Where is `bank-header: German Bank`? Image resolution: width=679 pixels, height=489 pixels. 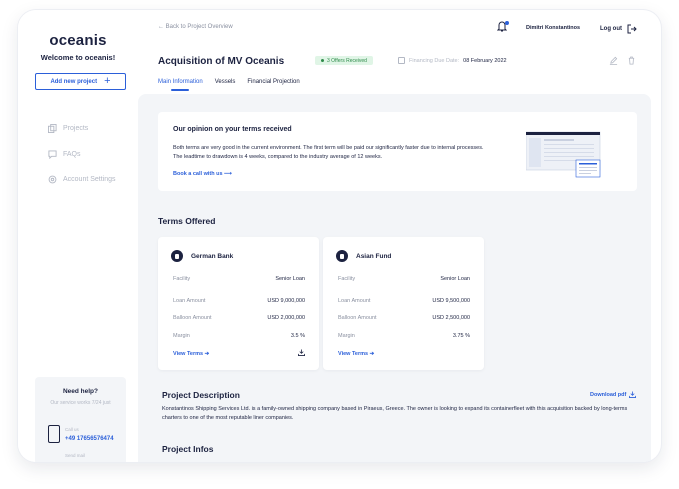
bank-header: German Bank is located at coordinates (202, 256).